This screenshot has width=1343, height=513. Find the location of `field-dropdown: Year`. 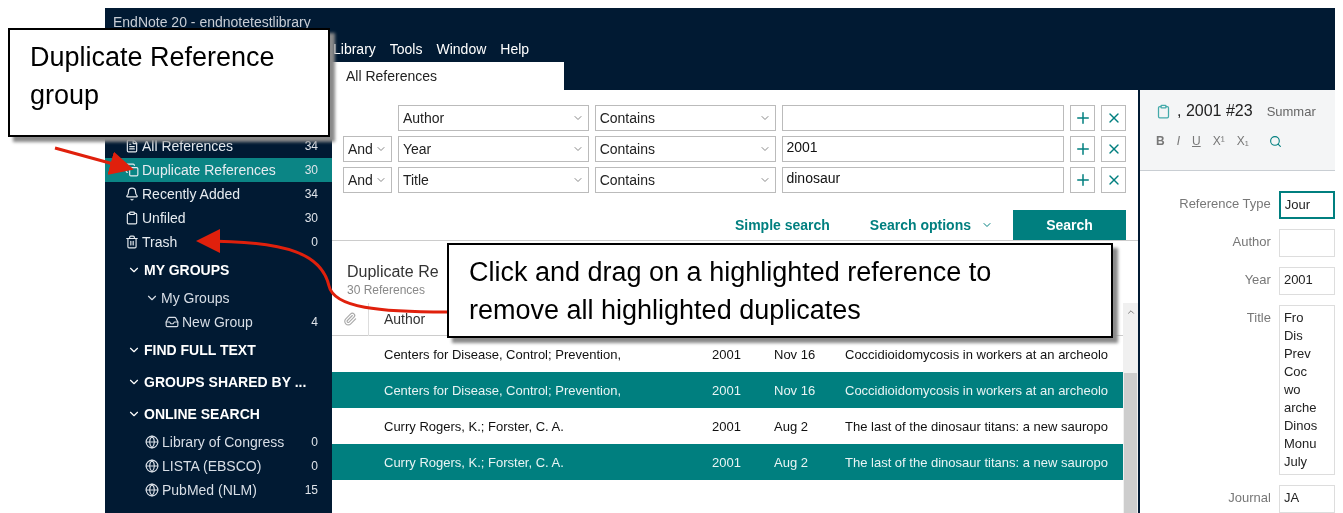

field-dropdown: Year is located at coordinates (493, 149).